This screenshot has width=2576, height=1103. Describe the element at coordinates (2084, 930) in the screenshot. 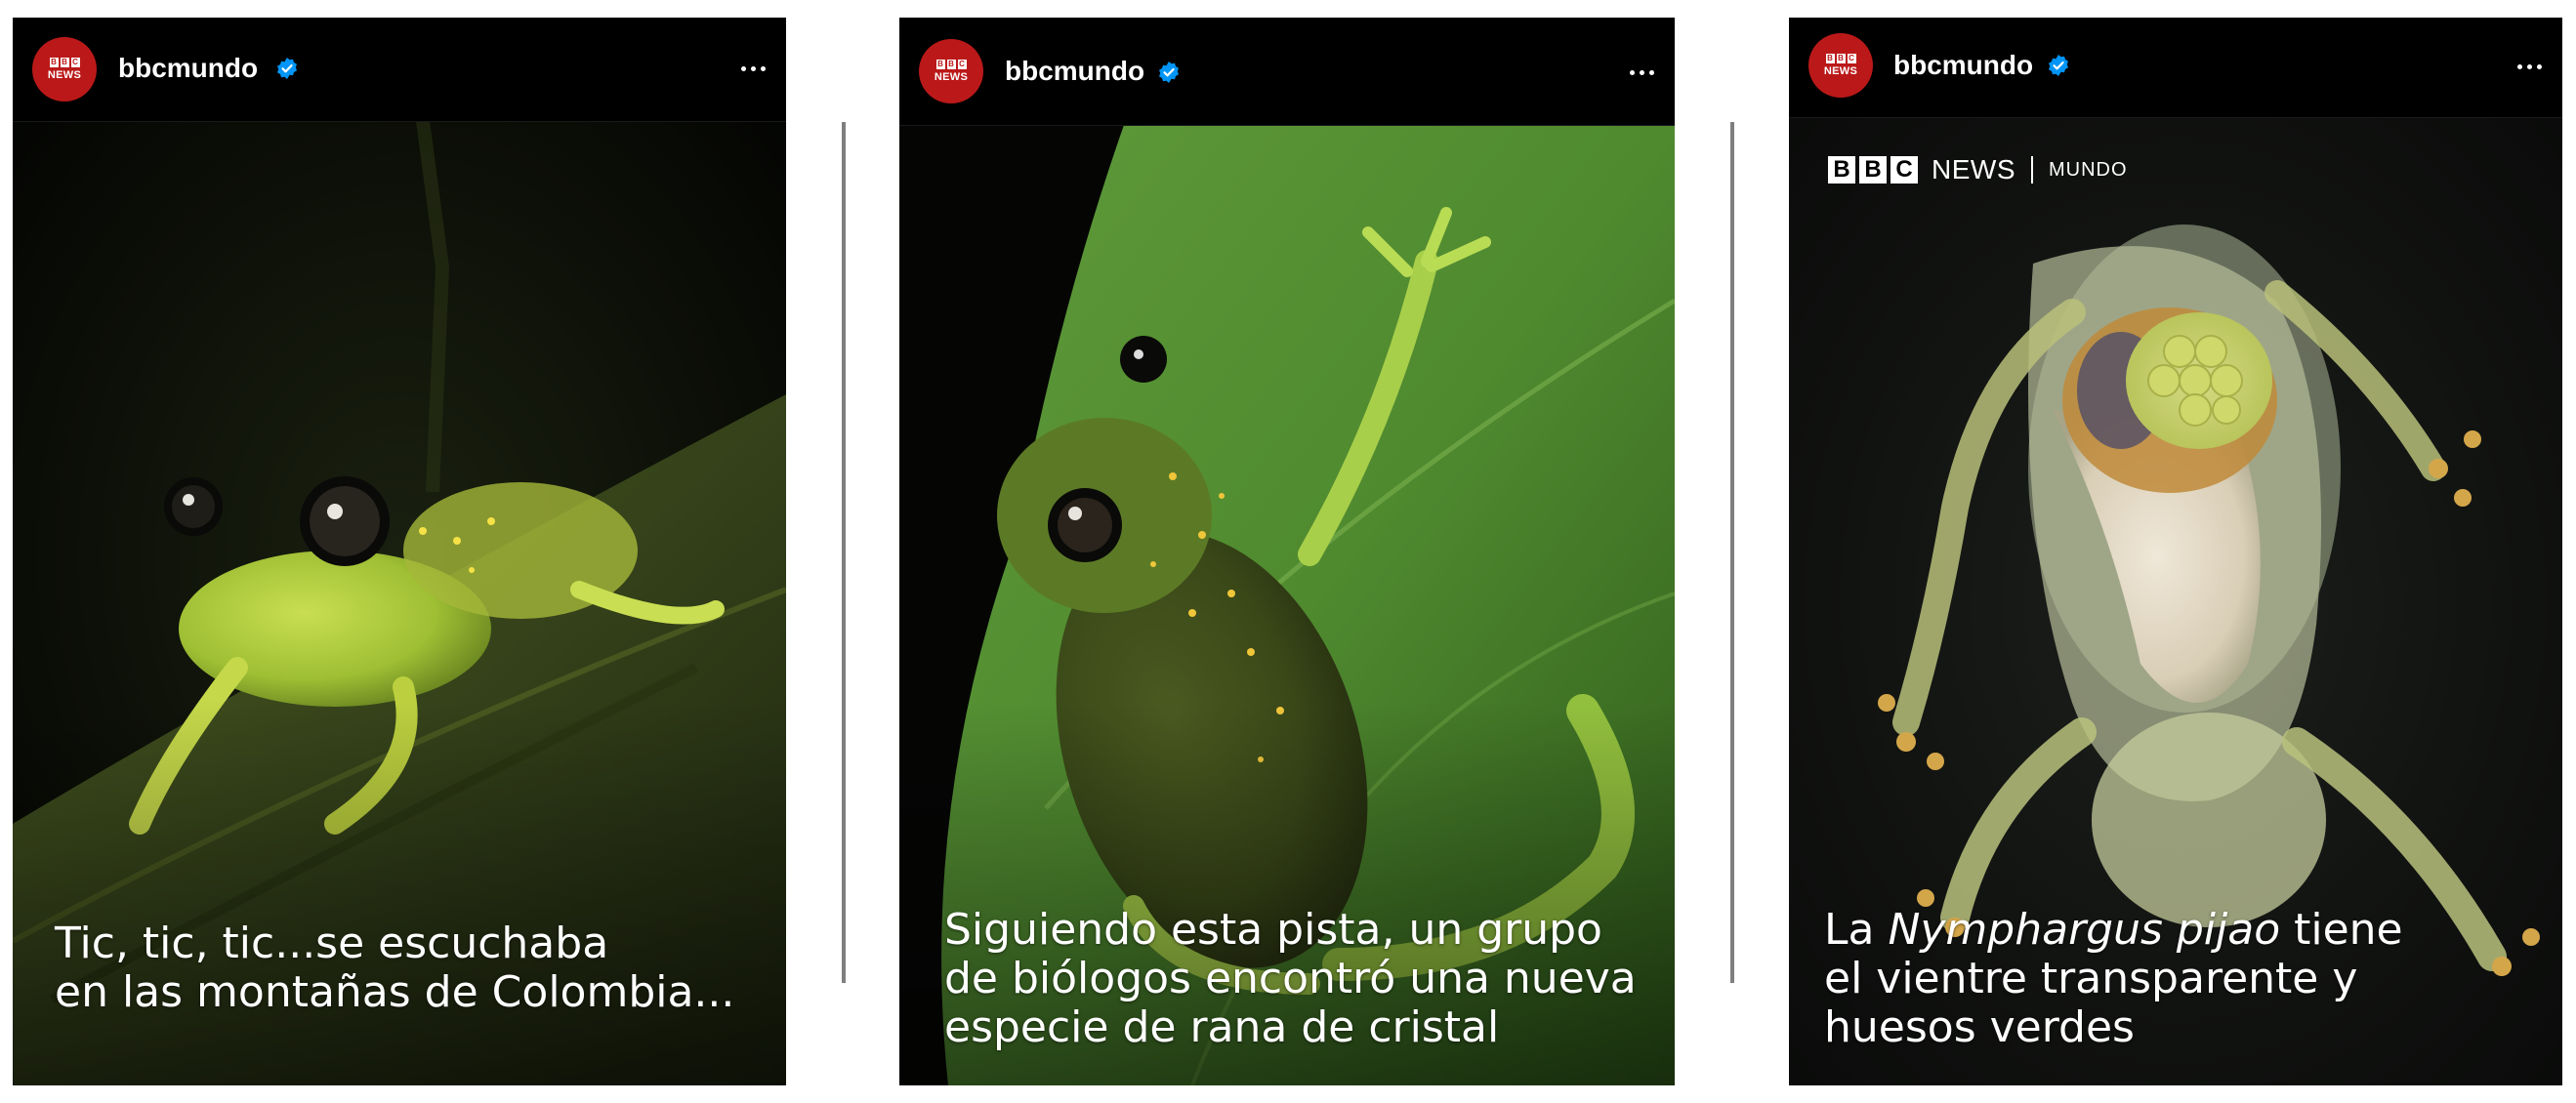

I see `species-name: Nymphargus pijao` at that location.